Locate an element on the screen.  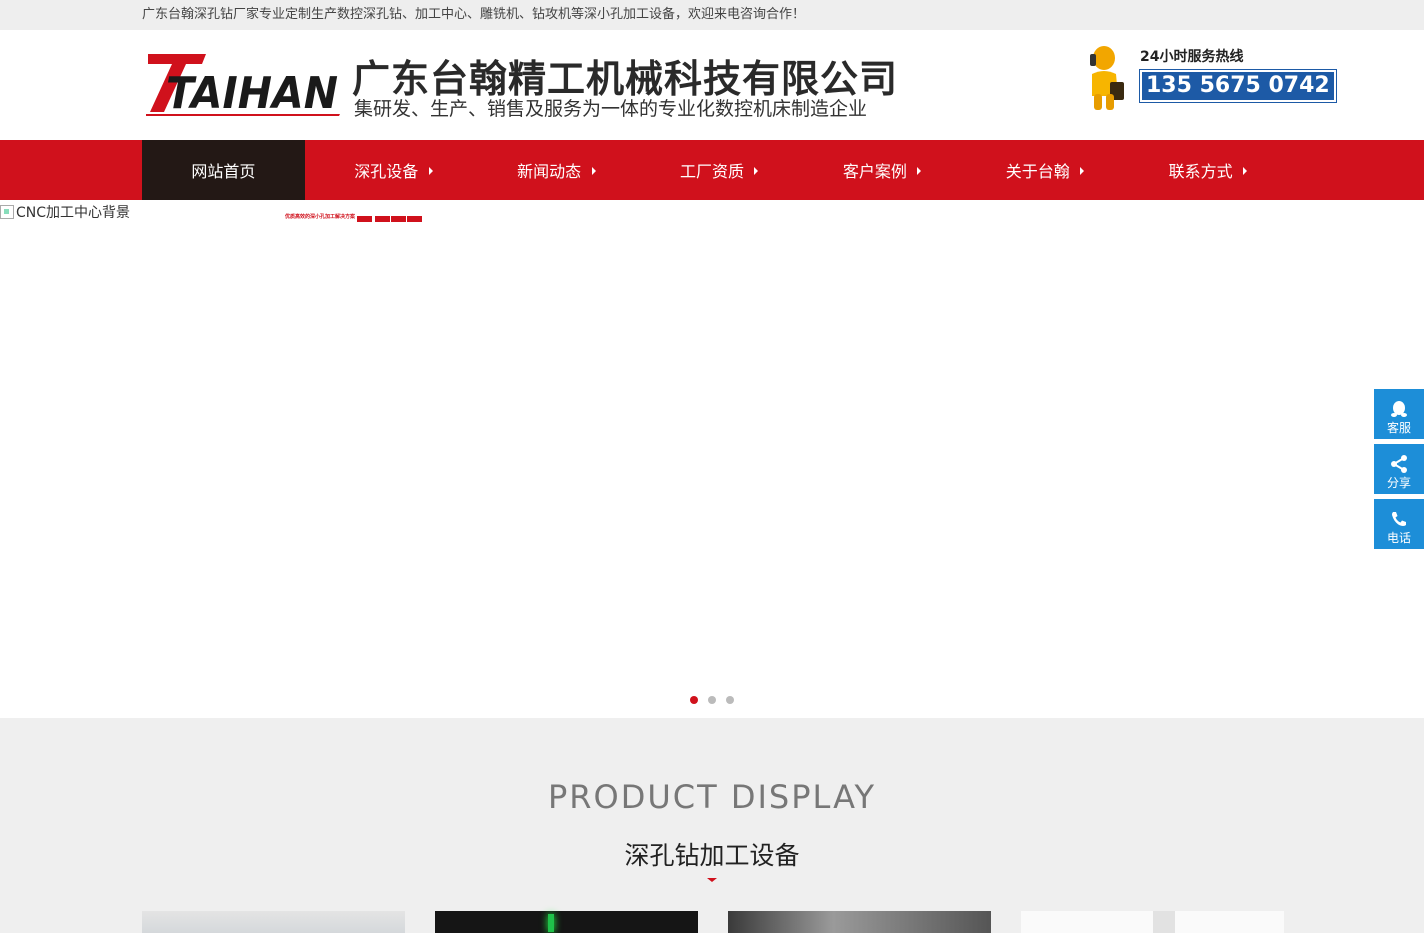
banner-broken-image: CNC加工中心背景 is located at coordinates (65, 212).